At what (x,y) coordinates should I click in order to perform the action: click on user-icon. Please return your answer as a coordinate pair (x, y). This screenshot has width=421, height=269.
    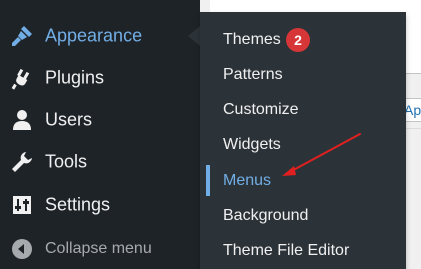
    Looking at the image, I should click on (22, 120).